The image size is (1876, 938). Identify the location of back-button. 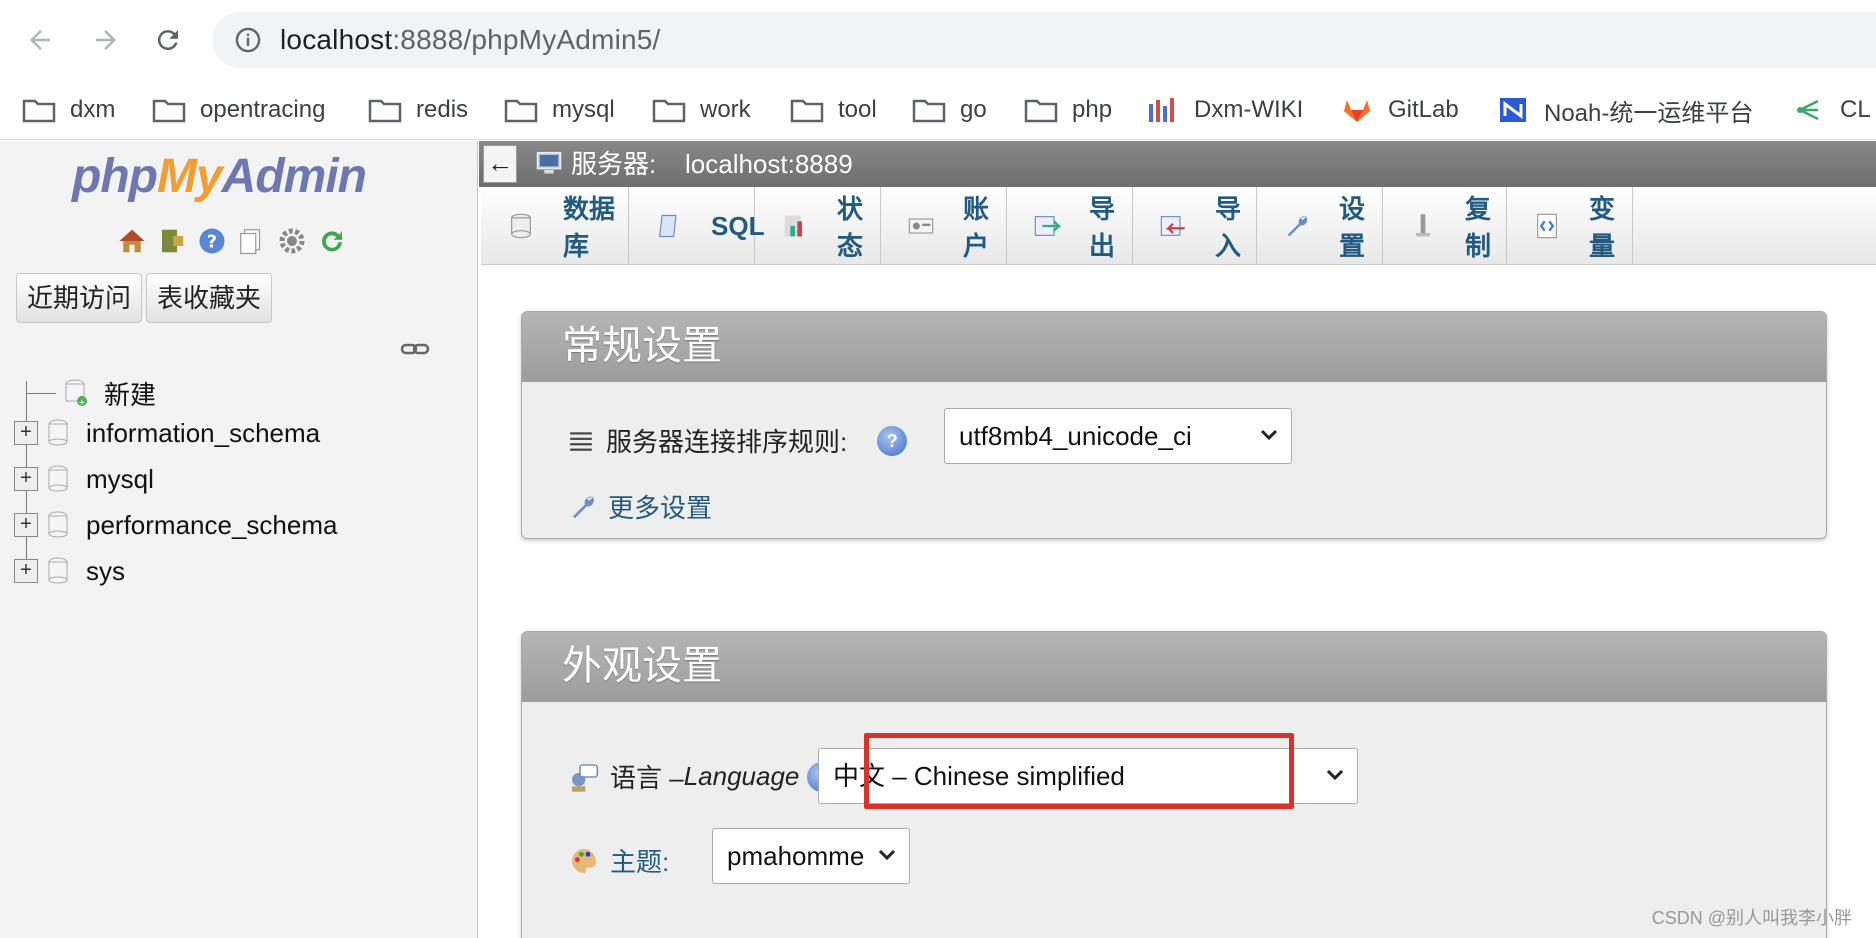
(40, 40).